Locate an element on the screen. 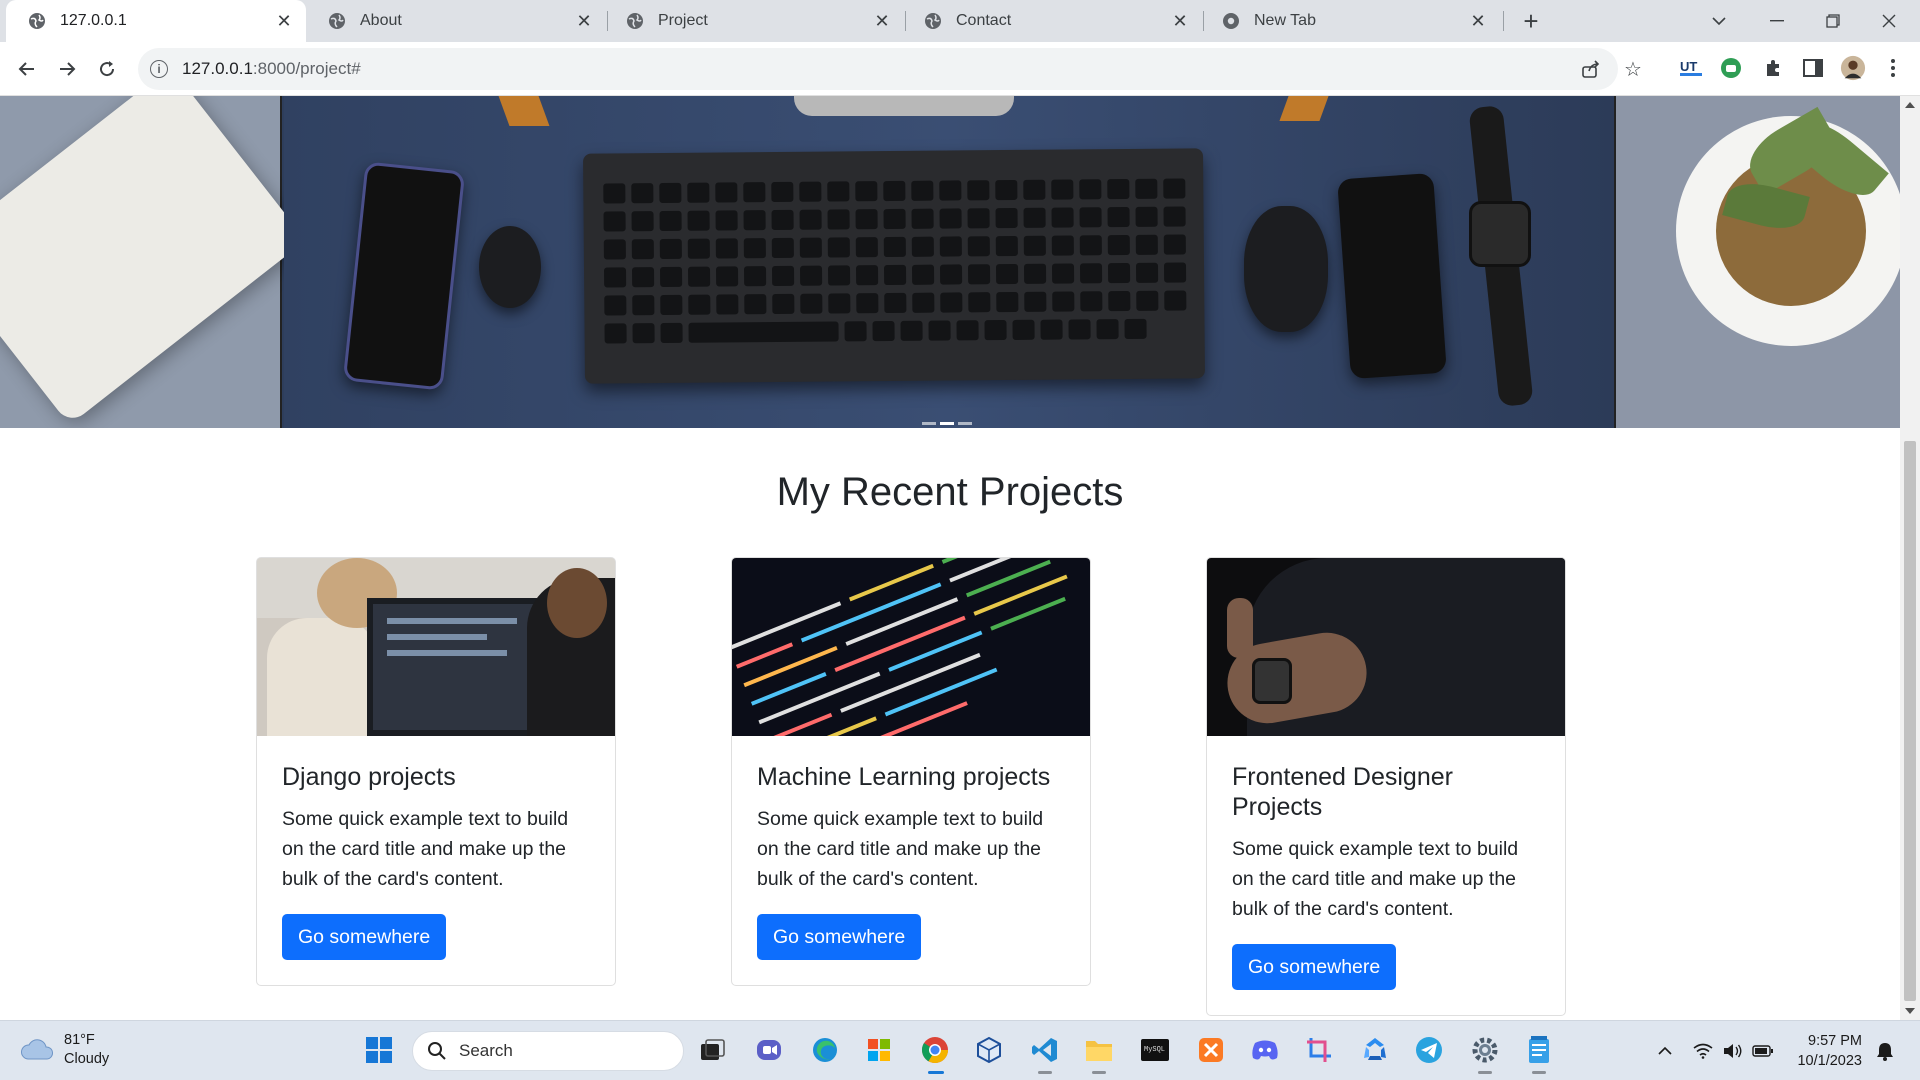 The height and width of the screenshot is (1080, 1920). close-window-button is located at coordinates (1889, 21).